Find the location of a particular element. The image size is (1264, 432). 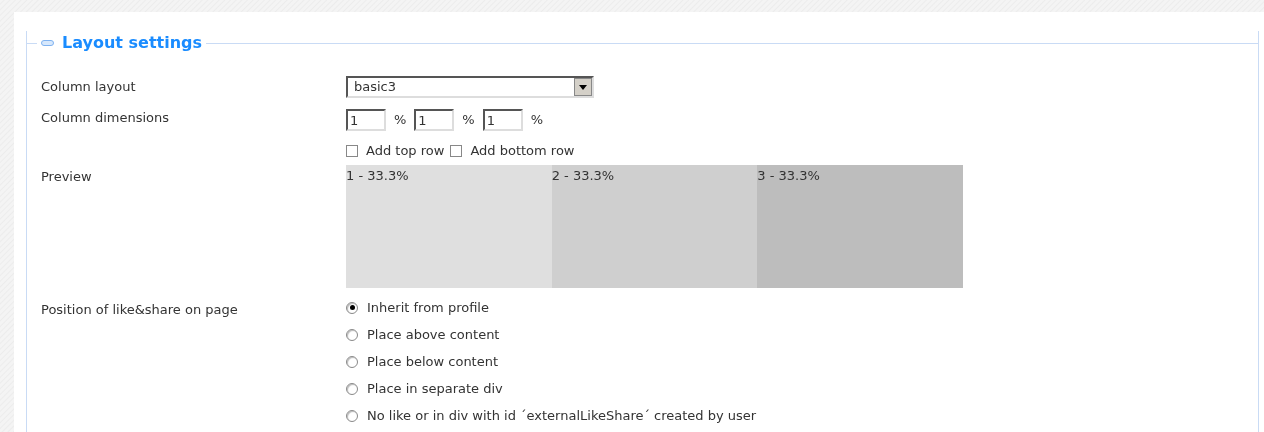

field-label: Preview is located at coordinates (67, 177).